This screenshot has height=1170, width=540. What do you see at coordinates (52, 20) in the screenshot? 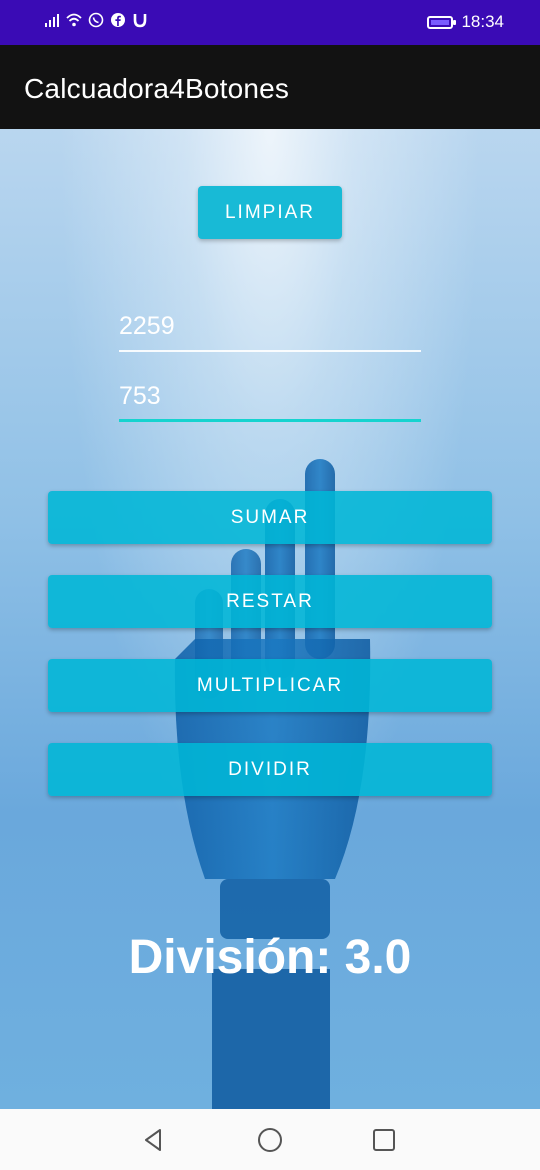
I see `signal-icon` at bounding box center [52, 20].